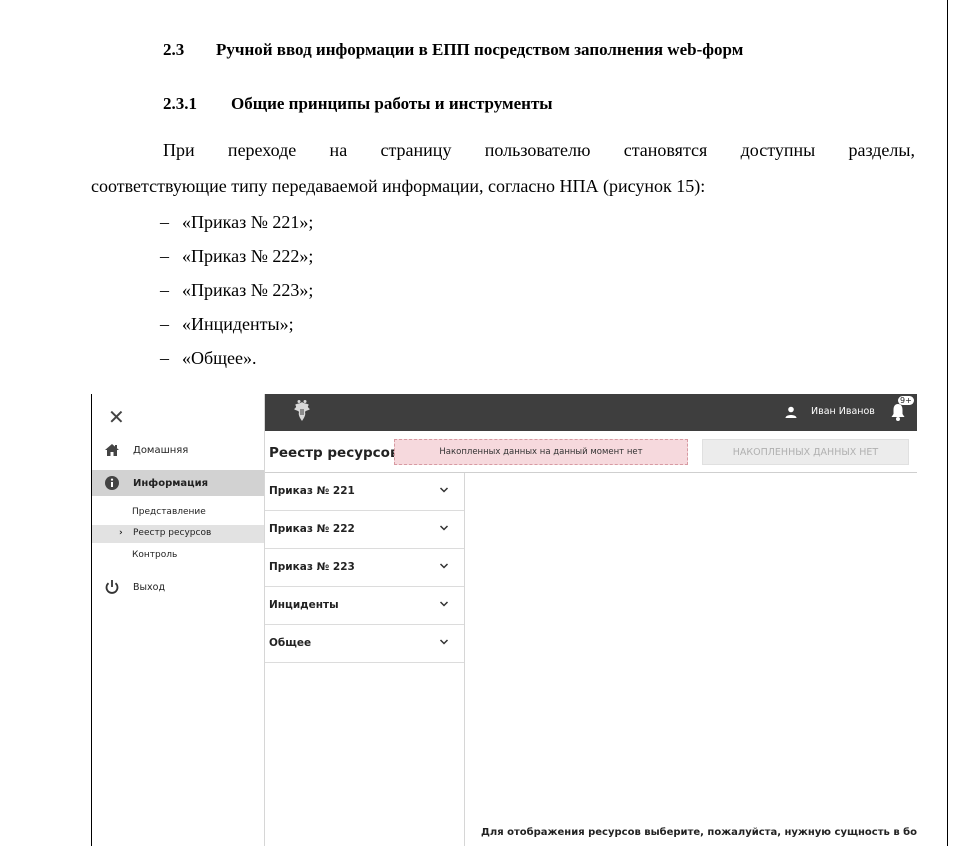 The width and height of the screenshot is (964, 846). What do you see at coordinates (906, 400) in the screenshot?
I see `notification-badge: 9+` at bounding box center [906, 400].